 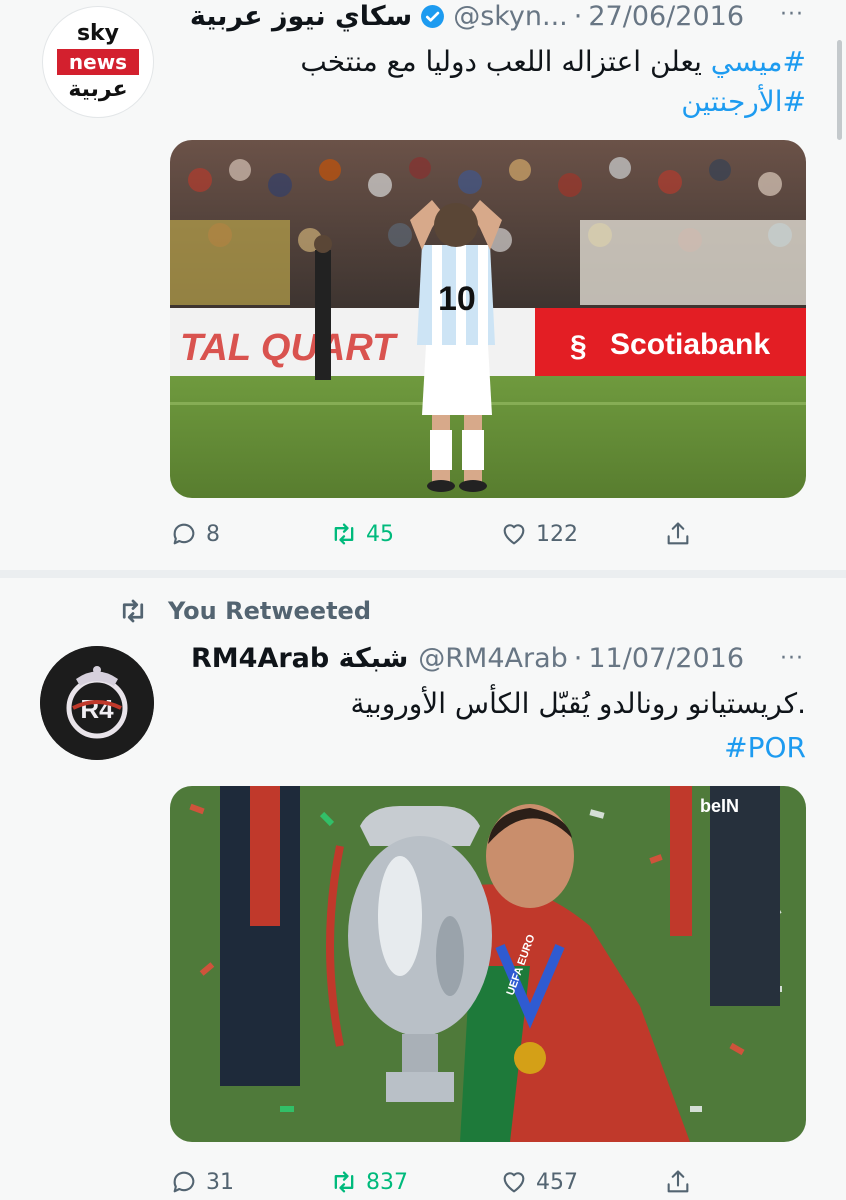 I want to click on avatar: R4, so click(x=97, y=703).